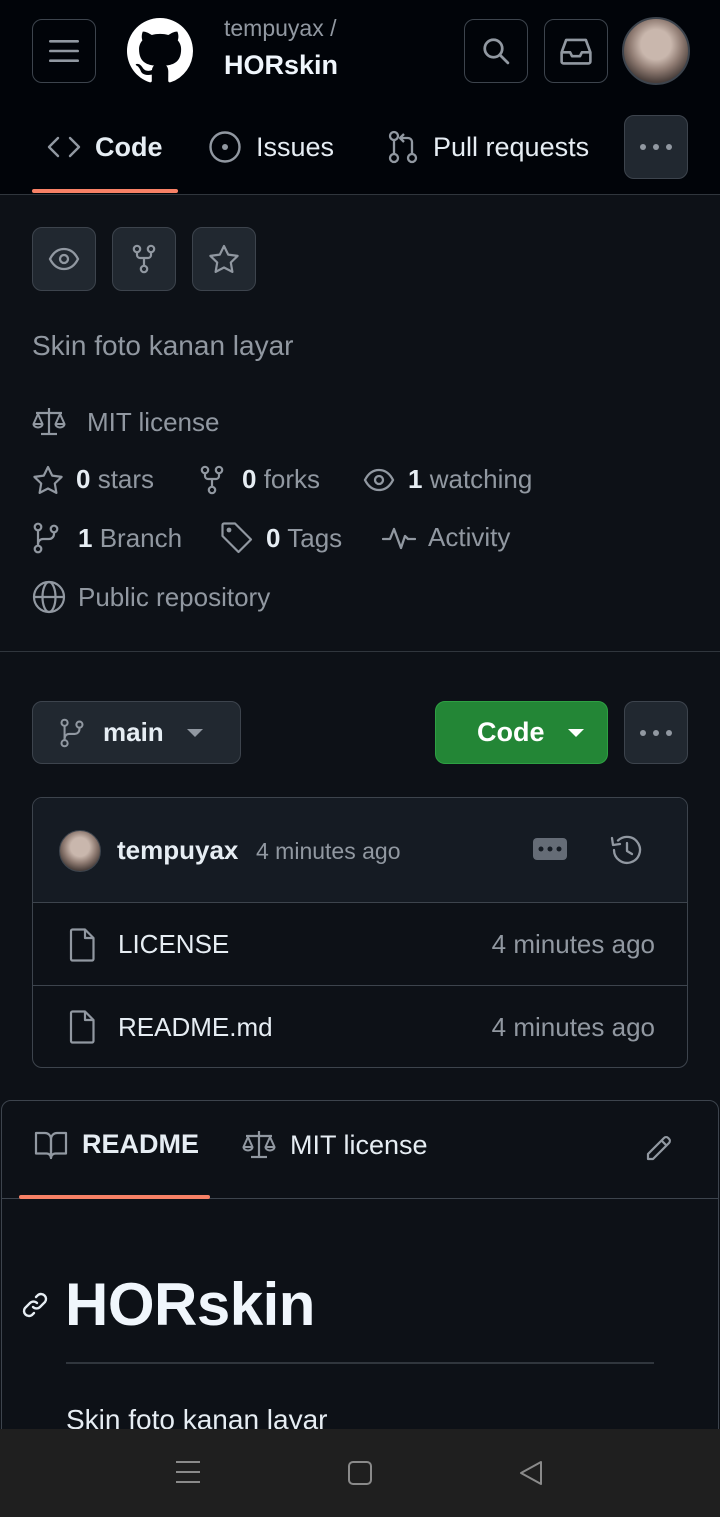 The image size is (720, 1517). I want to click on back-triangle-icon, so click(531, 1473).